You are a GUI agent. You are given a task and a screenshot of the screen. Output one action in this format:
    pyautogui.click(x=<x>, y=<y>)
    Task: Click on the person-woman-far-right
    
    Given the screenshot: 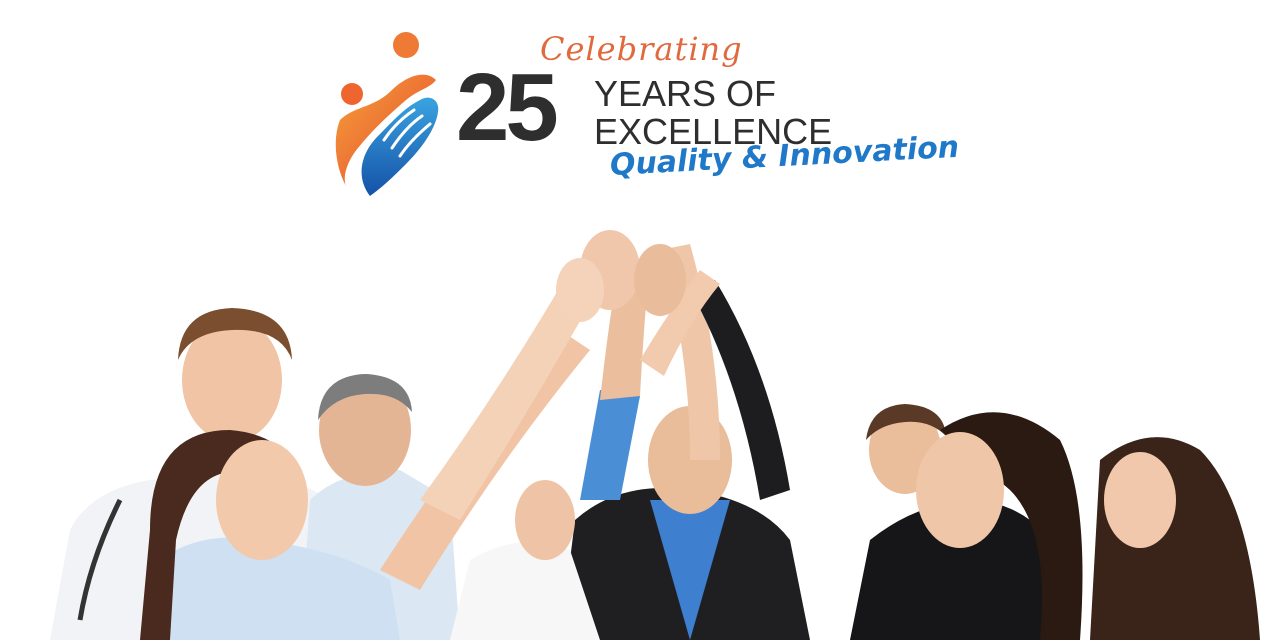 What is the action you would take?
    pyautogui.click(x=1175, y=538)
    